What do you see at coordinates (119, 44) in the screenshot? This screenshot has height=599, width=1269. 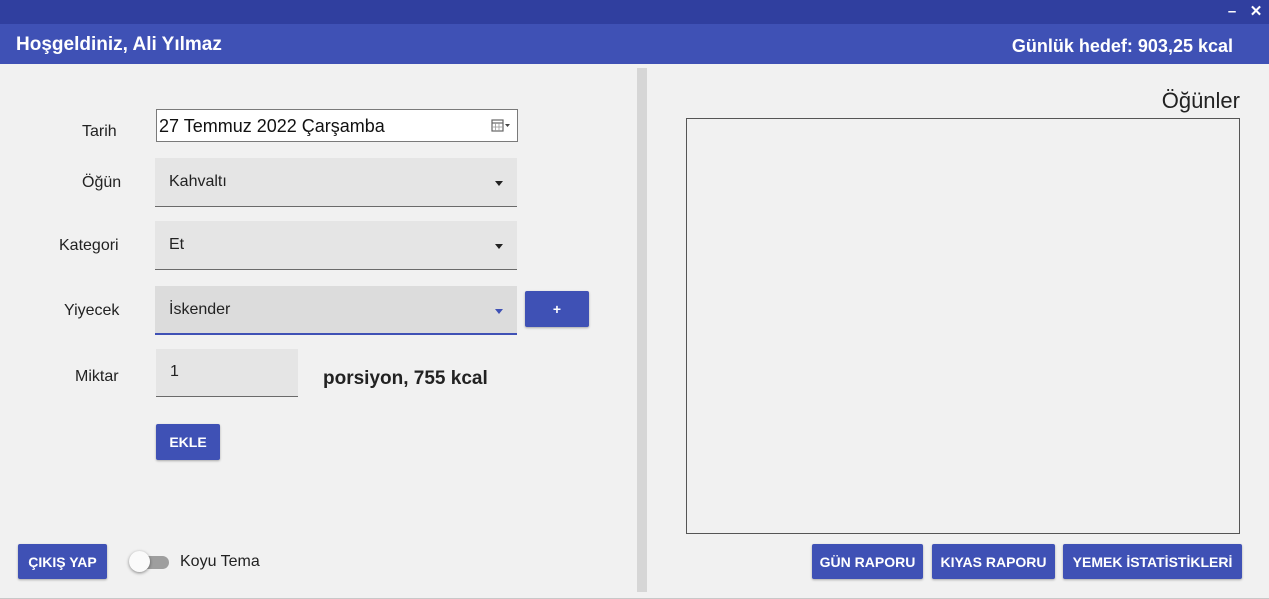 I see `welcome-text: Hoşgeldiniz, Ali Yılmaz` at bounding box center [119, 44].